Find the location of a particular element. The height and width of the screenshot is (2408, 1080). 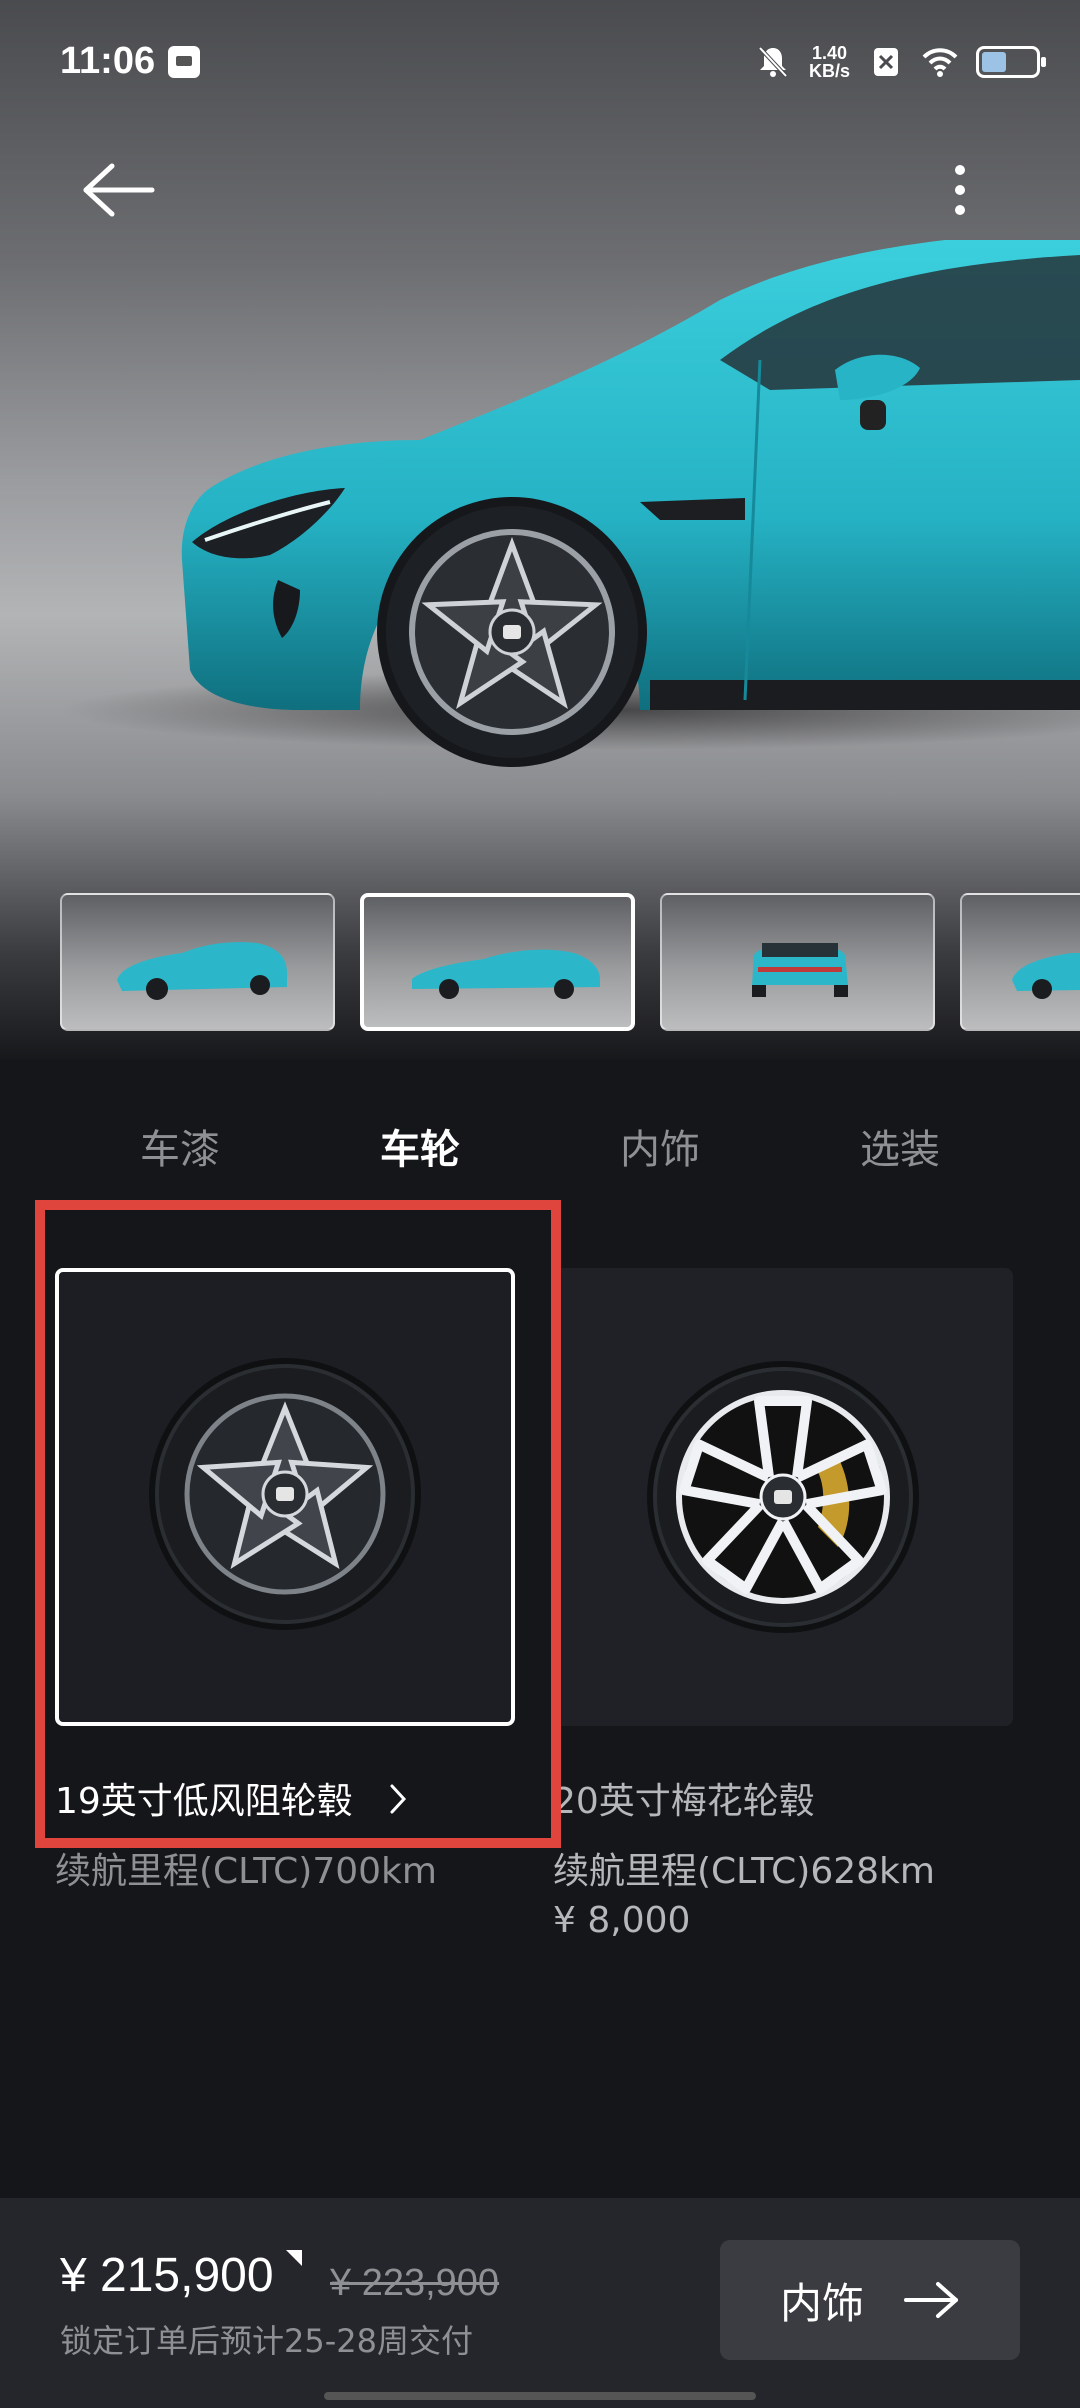

chevron-right-icon is located at coordinates (398, 1799).